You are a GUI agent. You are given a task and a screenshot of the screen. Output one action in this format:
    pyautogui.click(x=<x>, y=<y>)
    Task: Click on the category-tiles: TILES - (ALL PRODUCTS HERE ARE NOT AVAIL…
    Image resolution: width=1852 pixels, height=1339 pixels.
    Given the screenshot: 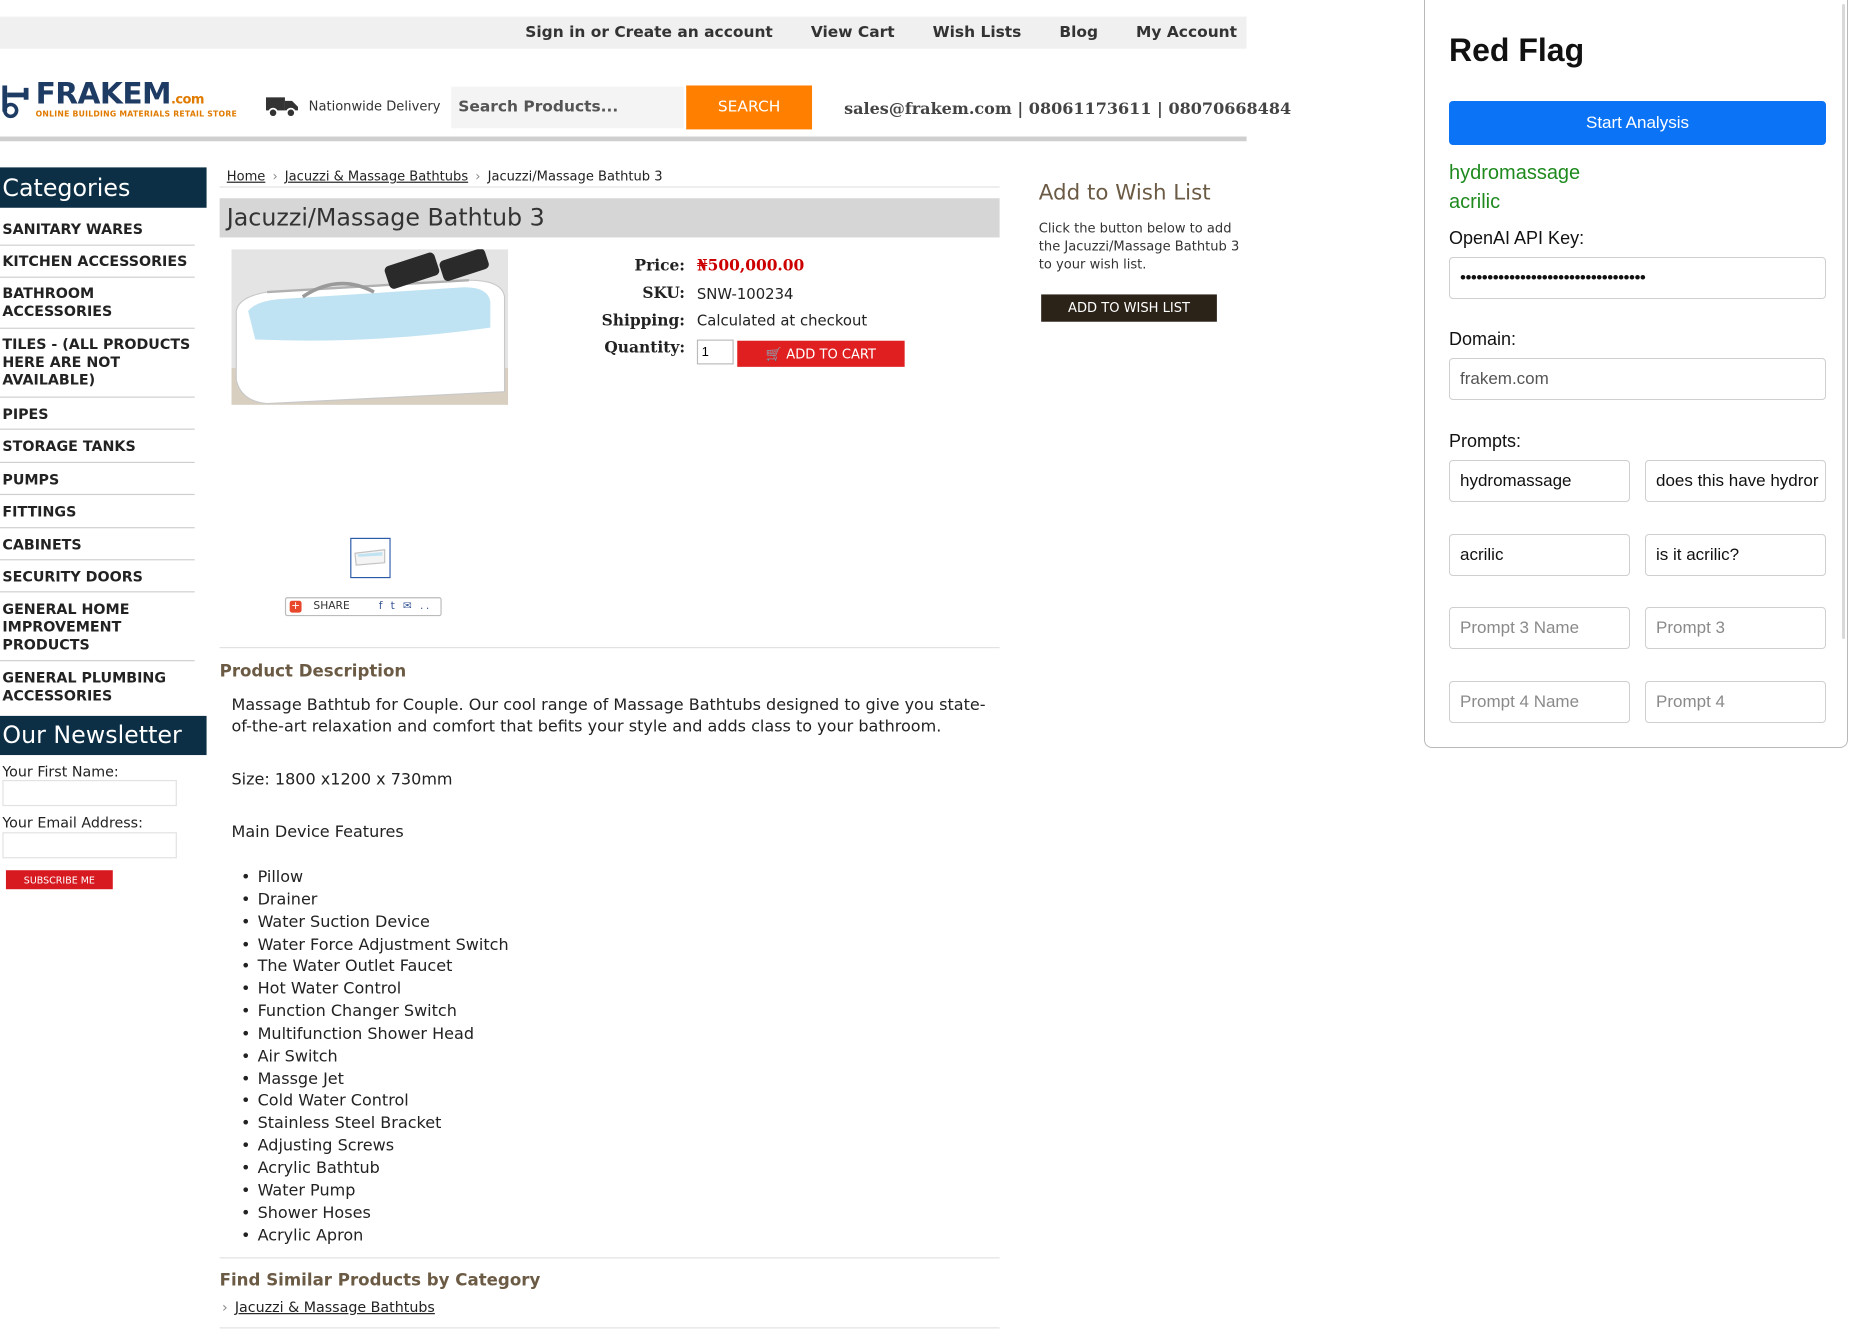 What is the action you would take?
    pyautogui.click(x=97, y=363)
    